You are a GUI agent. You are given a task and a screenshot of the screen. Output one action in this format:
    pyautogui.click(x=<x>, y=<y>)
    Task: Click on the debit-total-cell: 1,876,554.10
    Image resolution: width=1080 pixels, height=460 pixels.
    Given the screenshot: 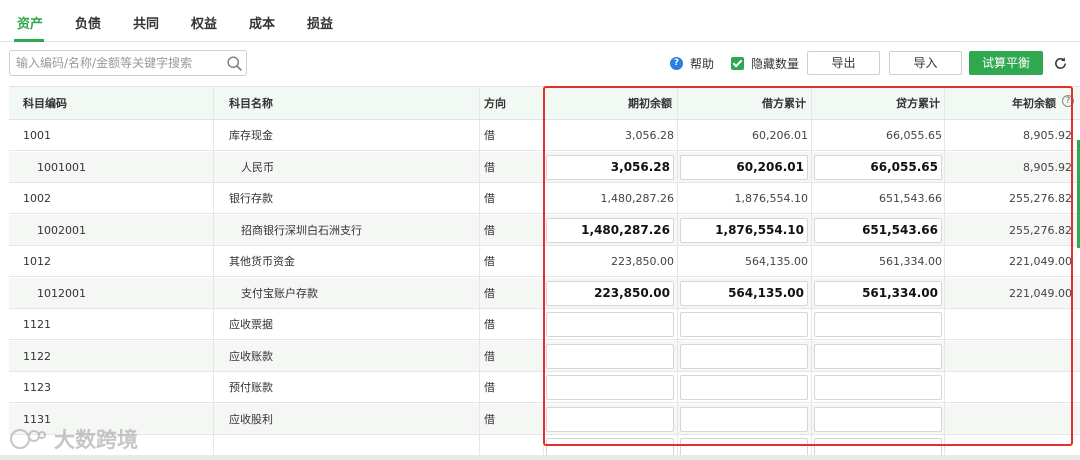 What is the action you would take?
    pyautogui.click(x=771, y=198)
    